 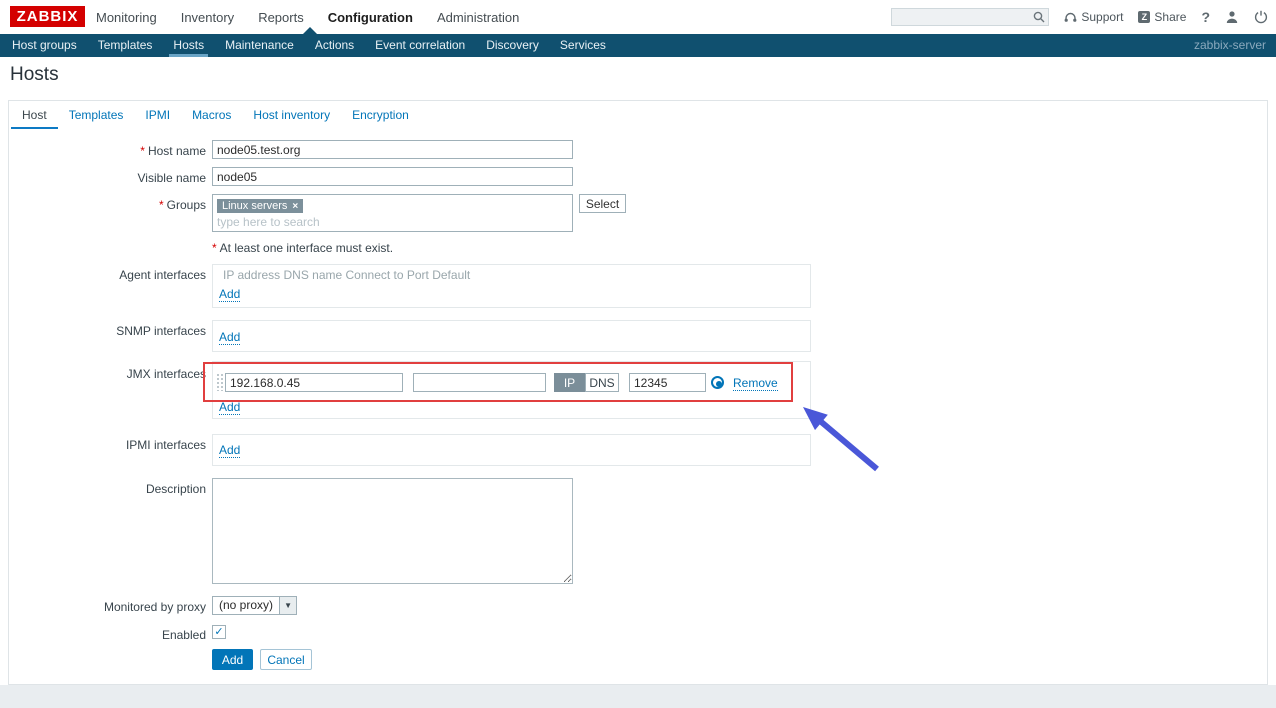 I want to click on subnav-templates: Templates, so click(x=125, y=45).